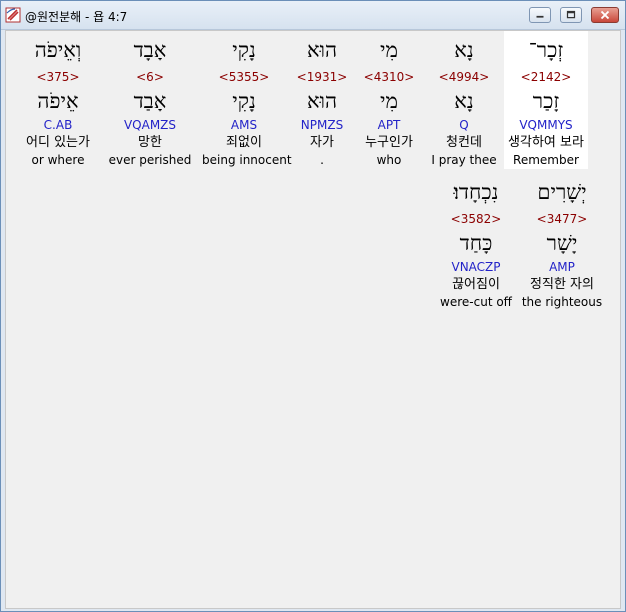 The width and height of the screenshot is (626, 612). I want to click on english-gloss: Remember, so click(546, 160).